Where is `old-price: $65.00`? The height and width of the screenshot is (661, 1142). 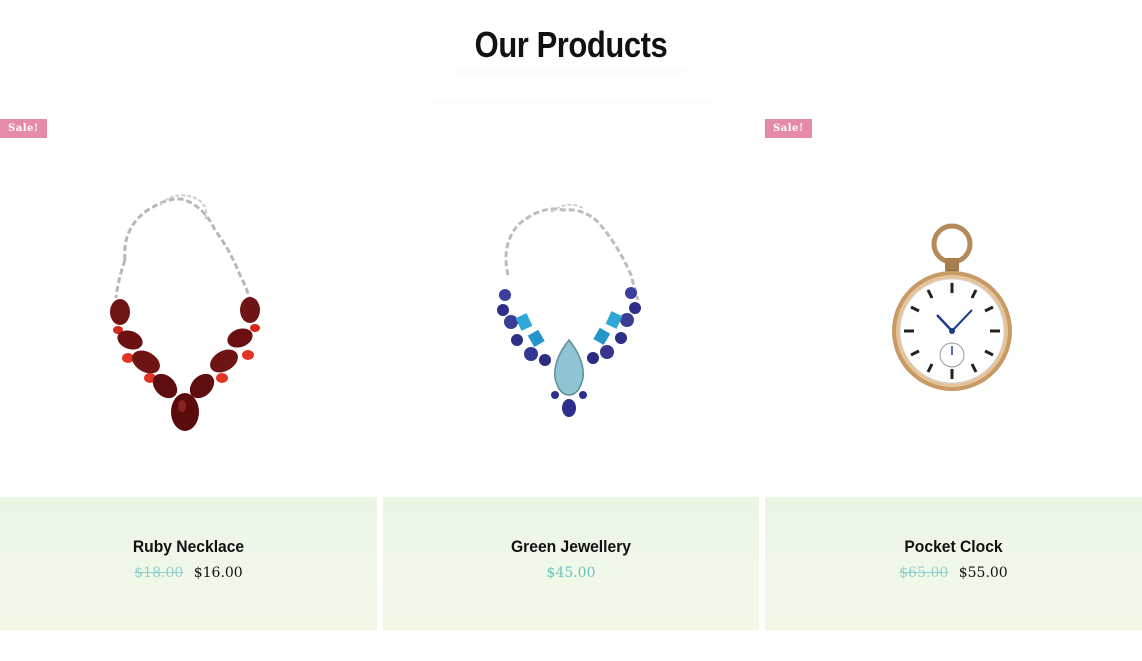 old-price: $65.00 is located at coordinates (924, 573).